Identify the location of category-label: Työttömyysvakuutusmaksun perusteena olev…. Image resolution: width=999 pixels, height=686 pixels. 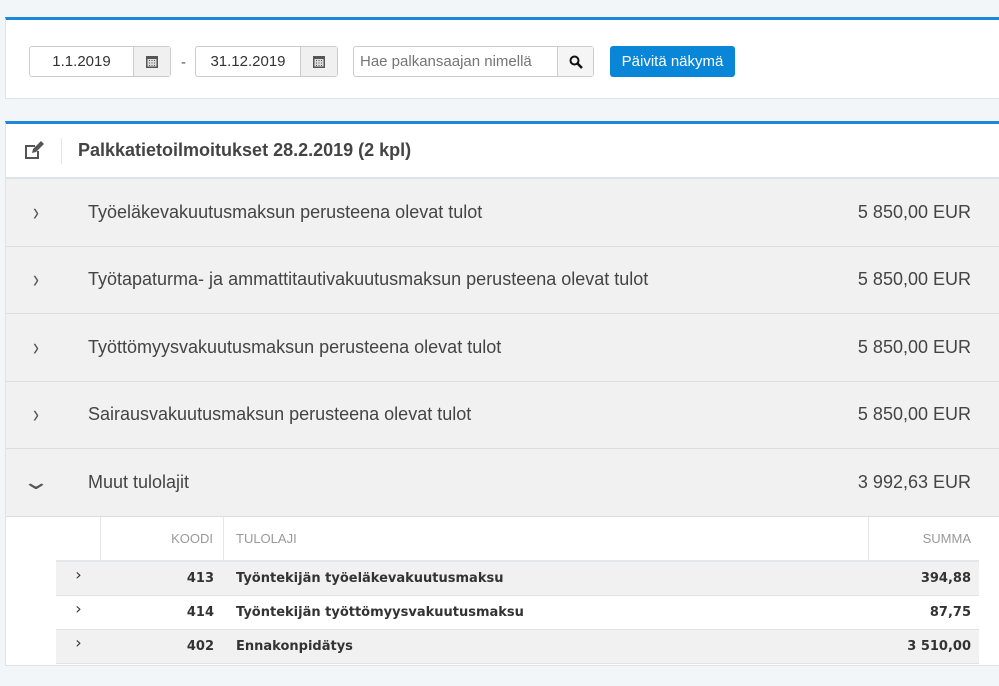
(295, 346).